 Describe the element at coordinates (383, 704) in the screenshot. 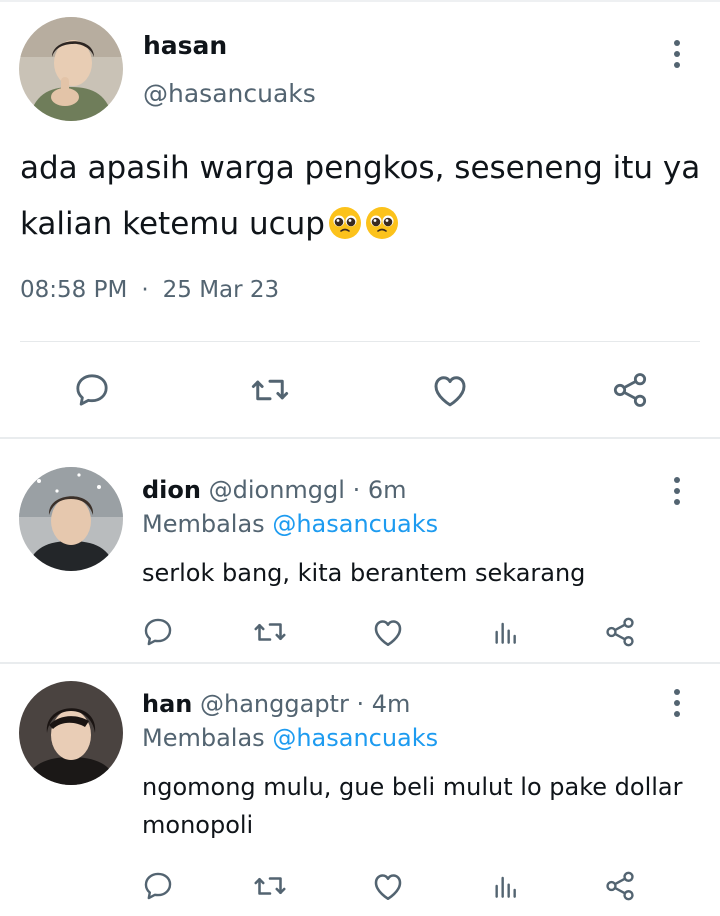

I see `reply-age: · 4m` at that location.